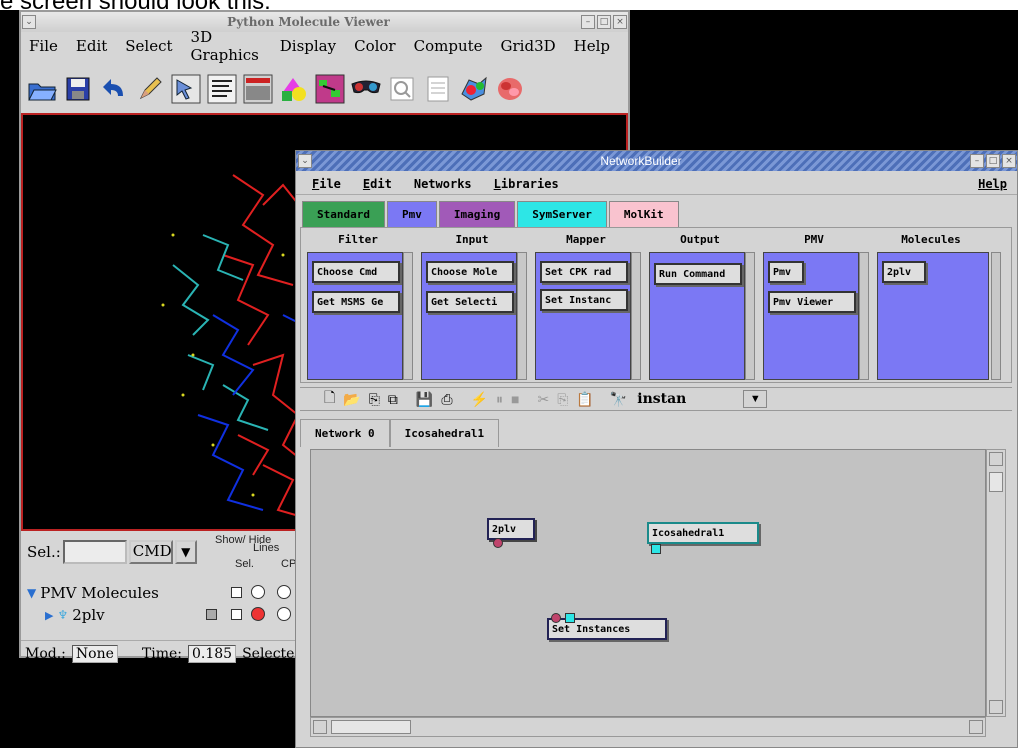  Describe the element at coordinates (992, 184) in the screenshot. I see `nb-menu-help: Help` at that location.